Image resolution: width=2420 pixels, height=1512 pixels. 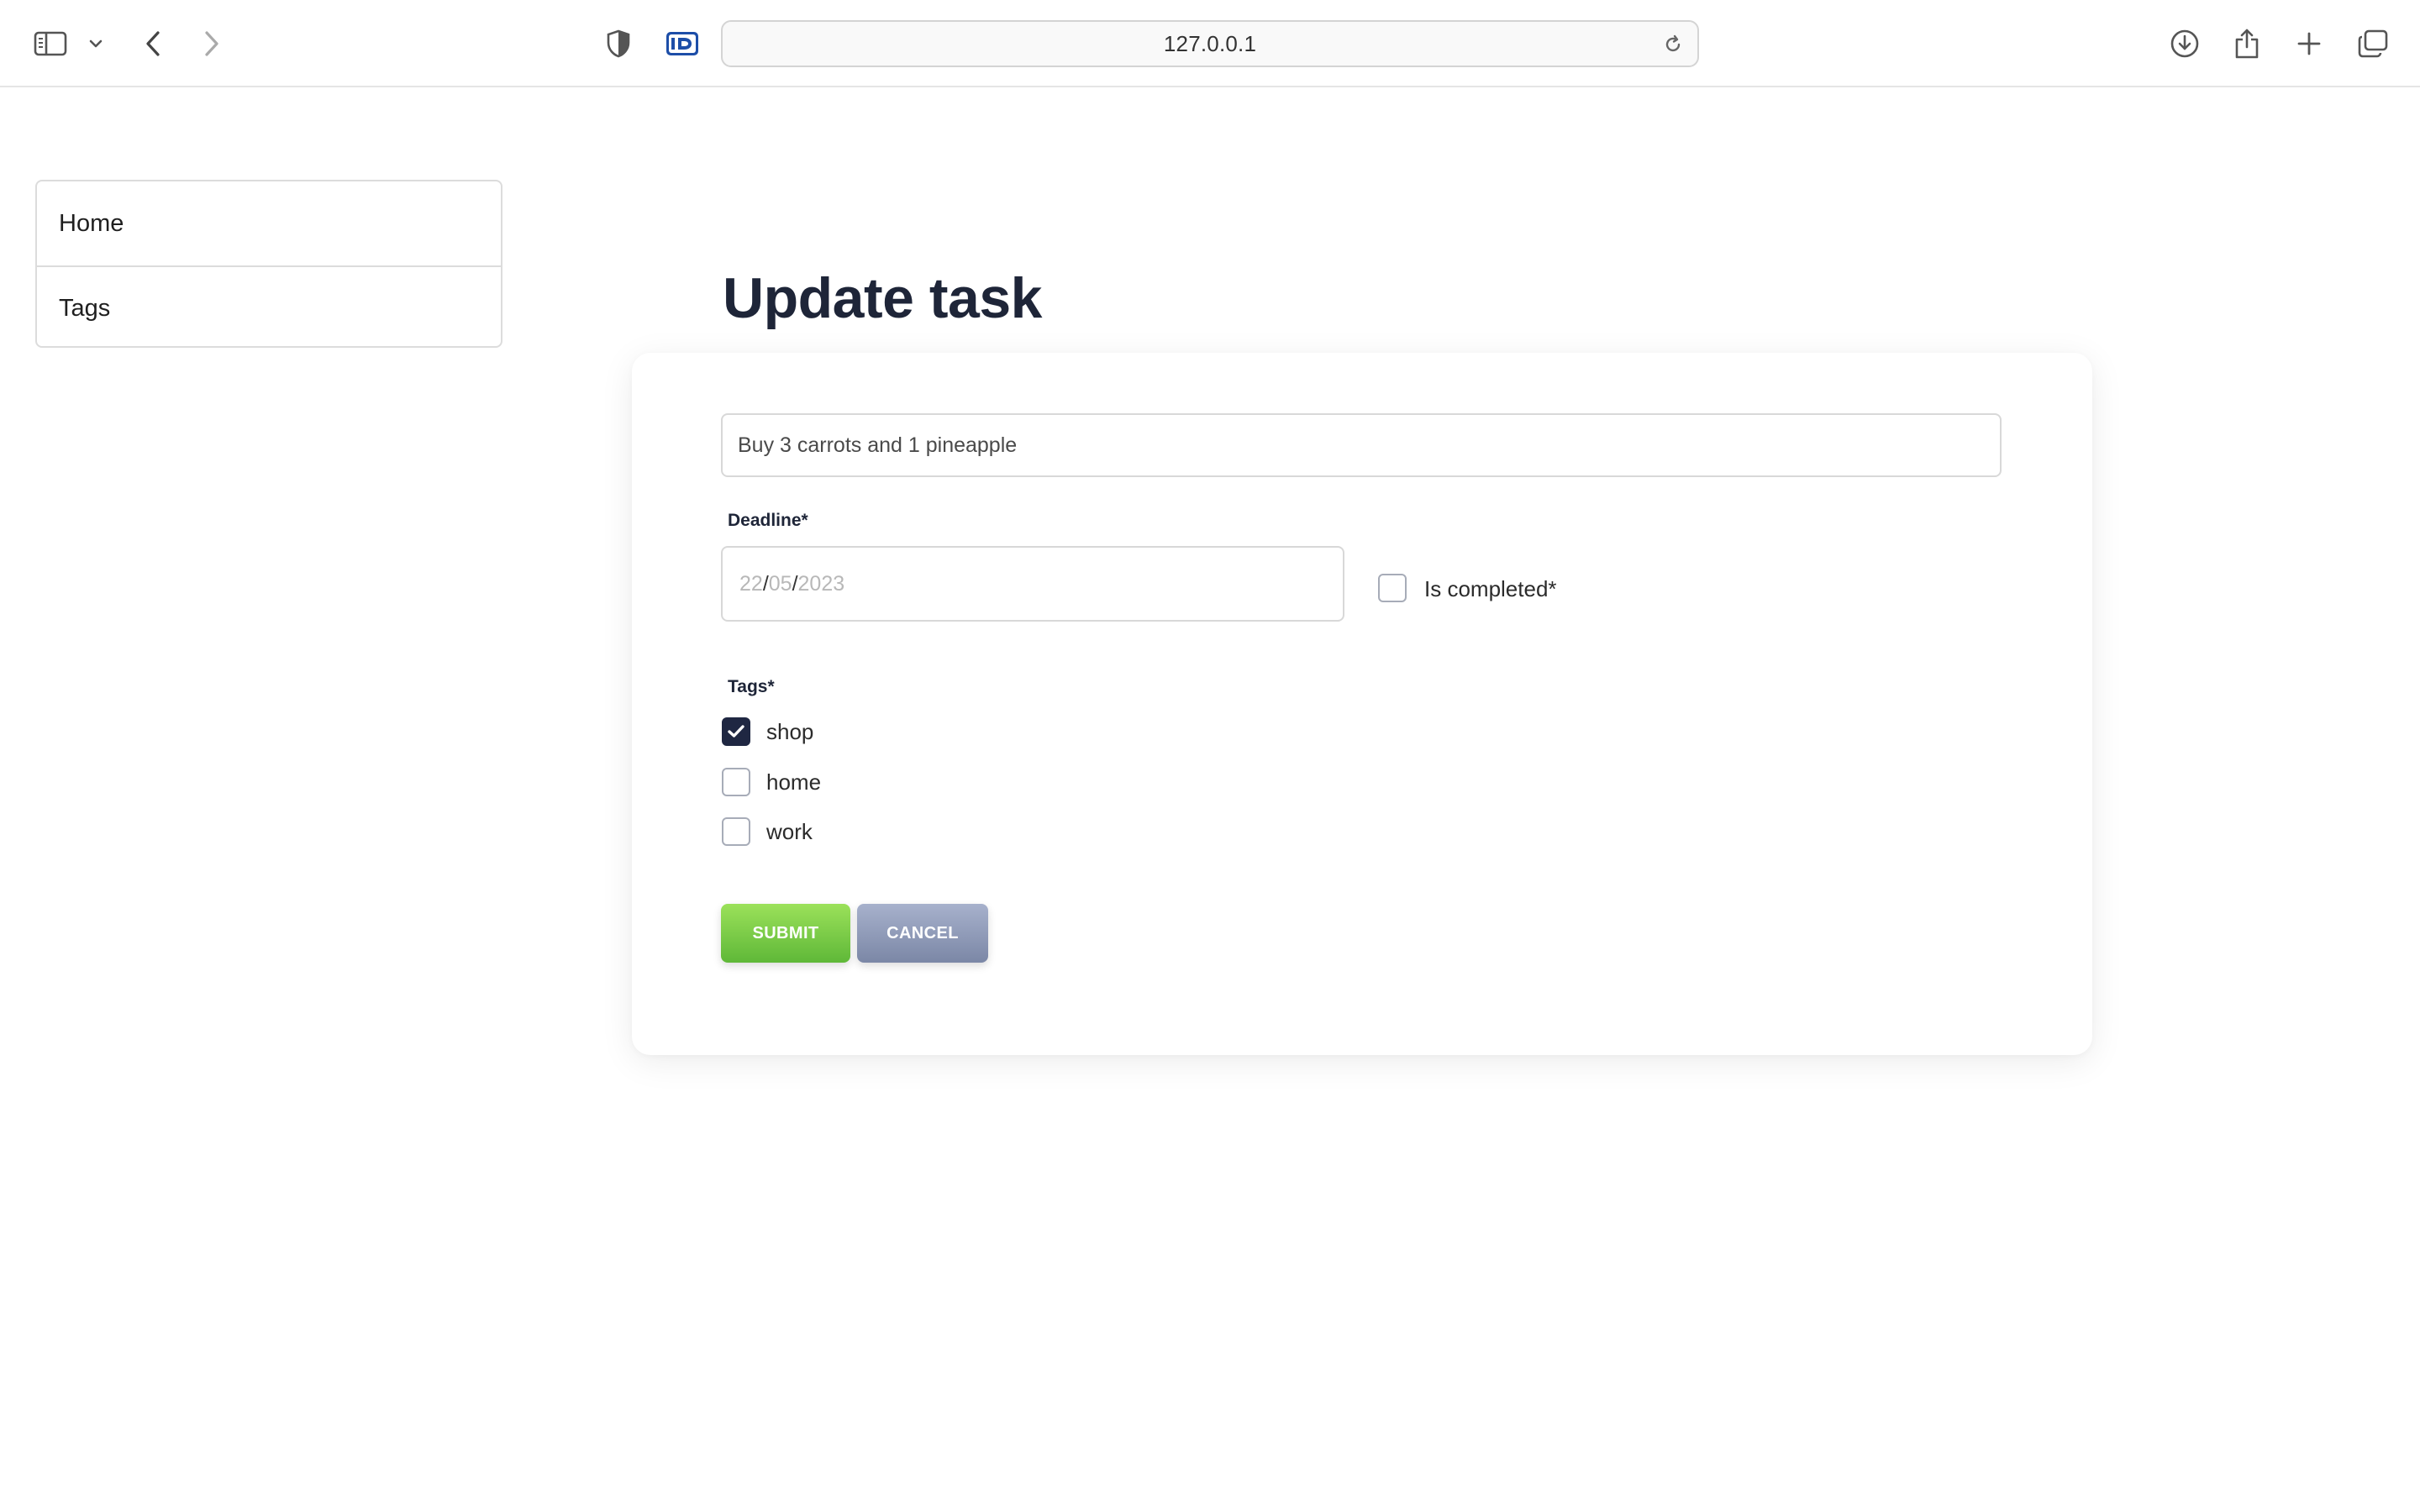 I want to click on sidebar-nav: Home Tags, so click(x=268, y=264).